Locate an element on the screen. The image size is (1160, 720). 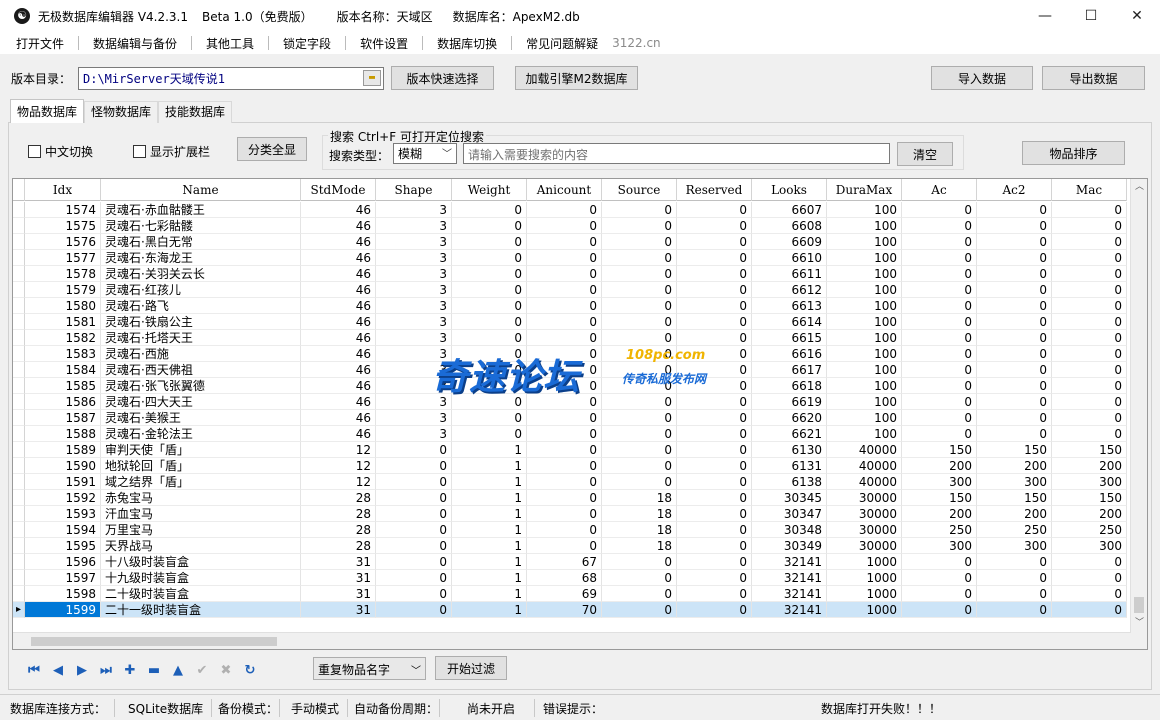
cell-ac: 150 is located at coordinates (939, 450).